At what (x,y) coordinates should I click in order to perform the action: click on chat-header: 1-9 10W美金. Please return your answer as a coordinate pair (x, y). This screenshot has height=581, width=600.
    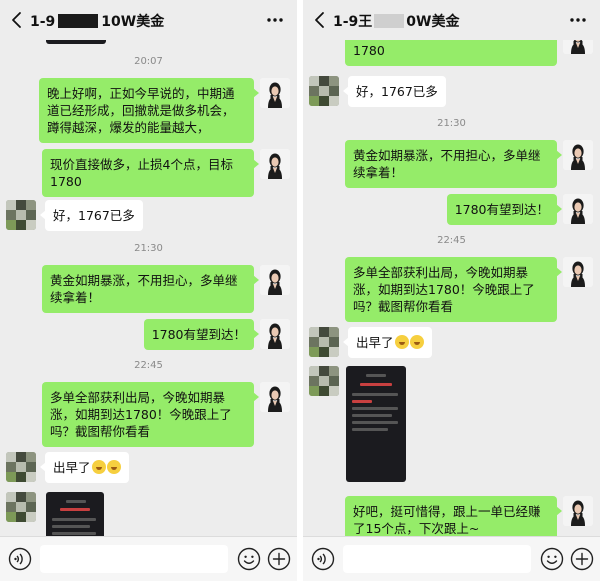
    Looking at the image, I should click on (148, 20).